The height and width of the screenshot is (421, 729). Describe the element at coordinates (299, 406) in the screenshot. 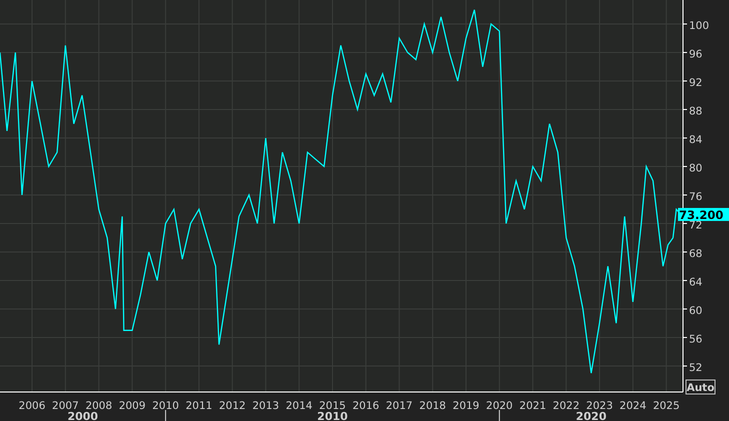

I see `x-tick-label: 2014` at that location.